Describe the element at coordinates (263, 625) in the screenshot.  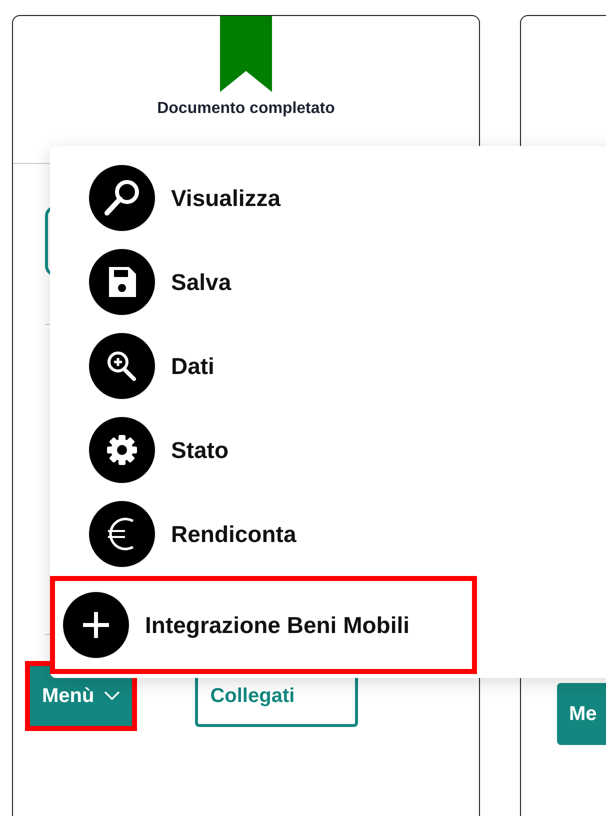
I see `menu-item: Integrazione Beni Mobili` at that location.